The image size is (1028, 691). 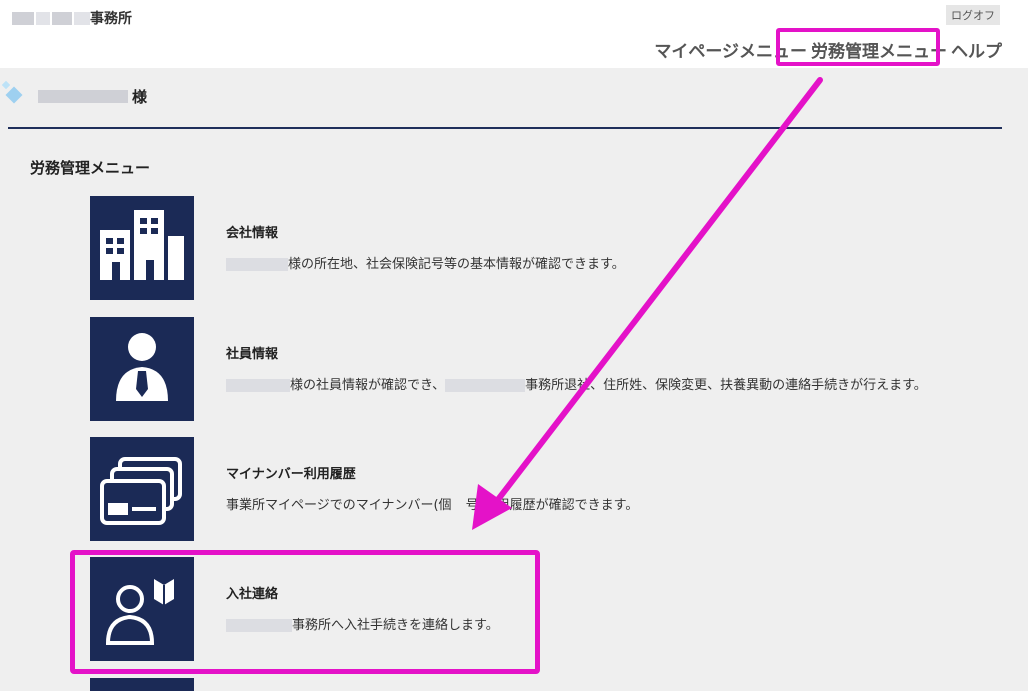 I want to click on description-text: 事務所, so click(x=545, y=385).